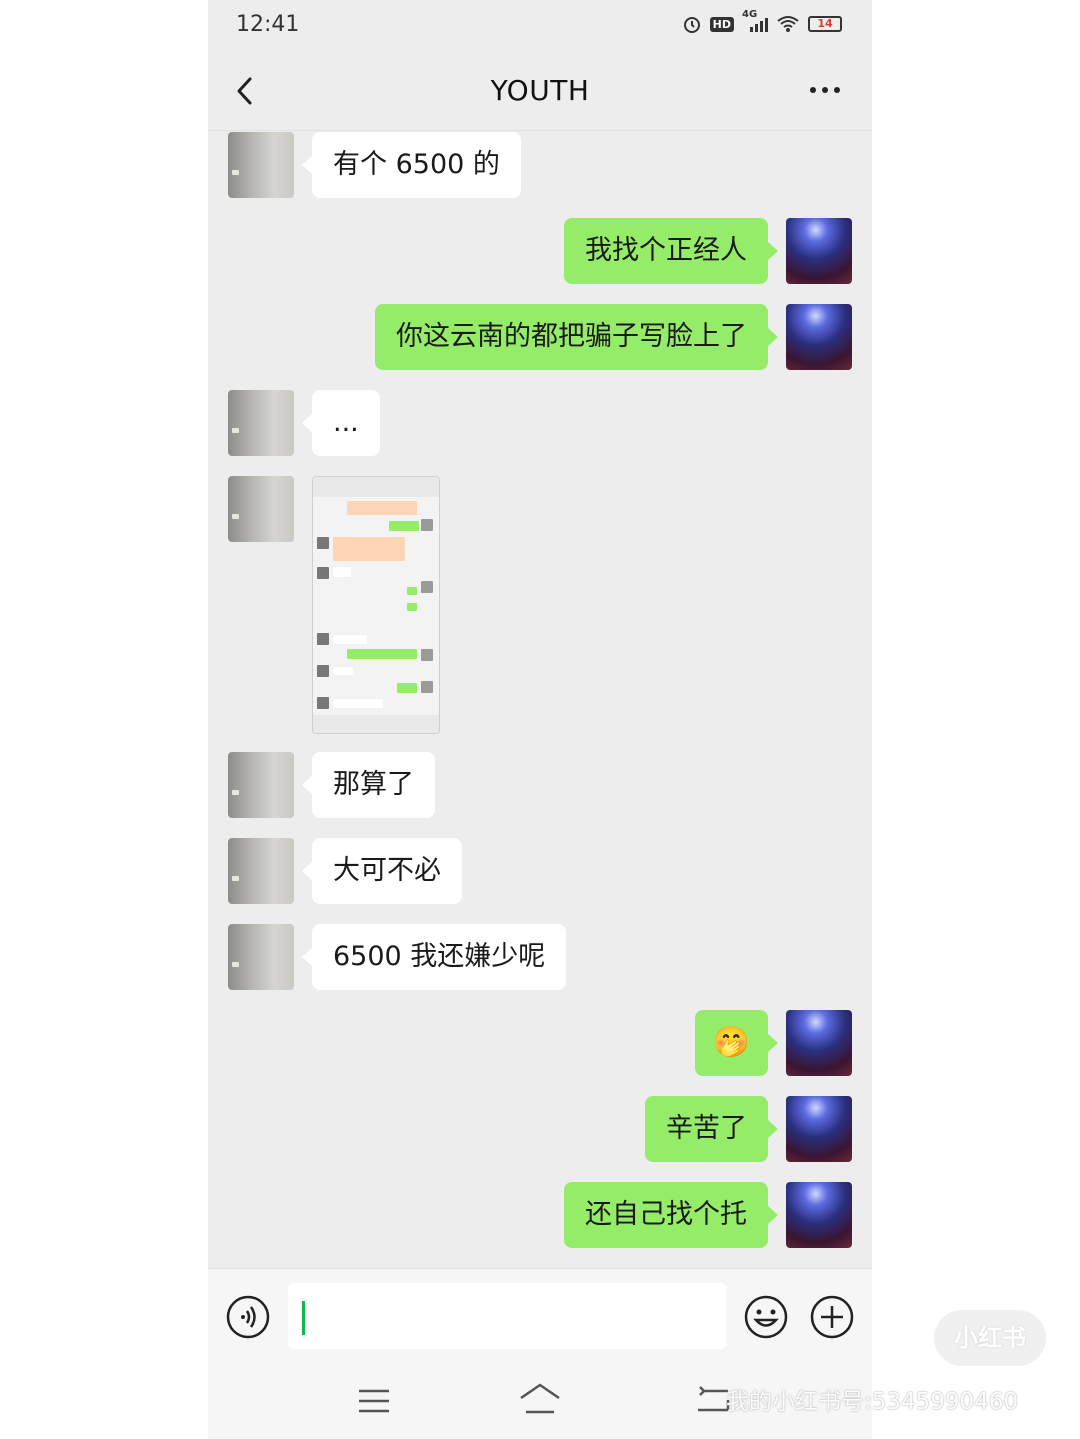 The height and width of the screenshot is (1439, 1080). Describe the element at coordinates (303, 1318) in the screenshot. I see `text-cursor` at that location.